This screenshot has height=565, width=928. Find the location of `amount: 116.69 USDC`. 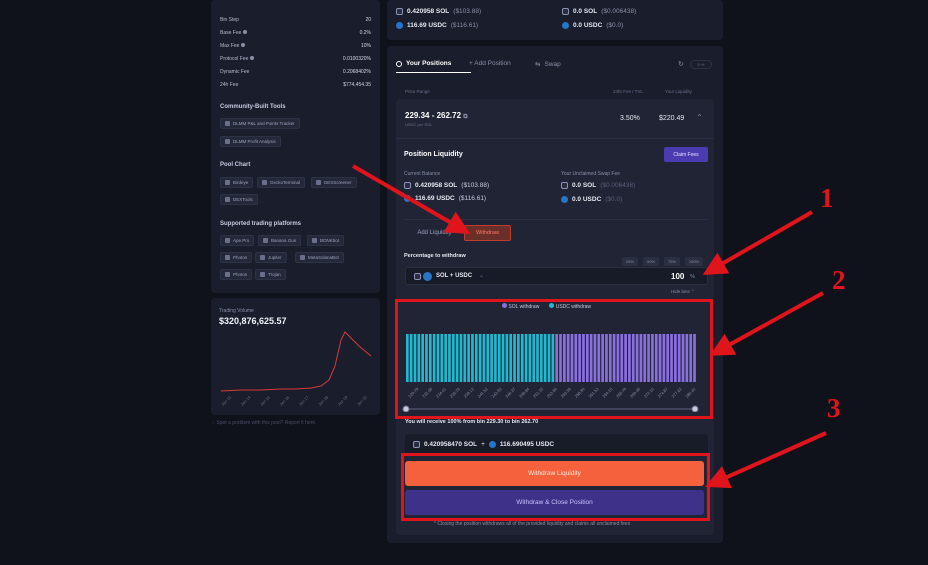

amount: 116.69 USDC is located at coordinates (435, 198).